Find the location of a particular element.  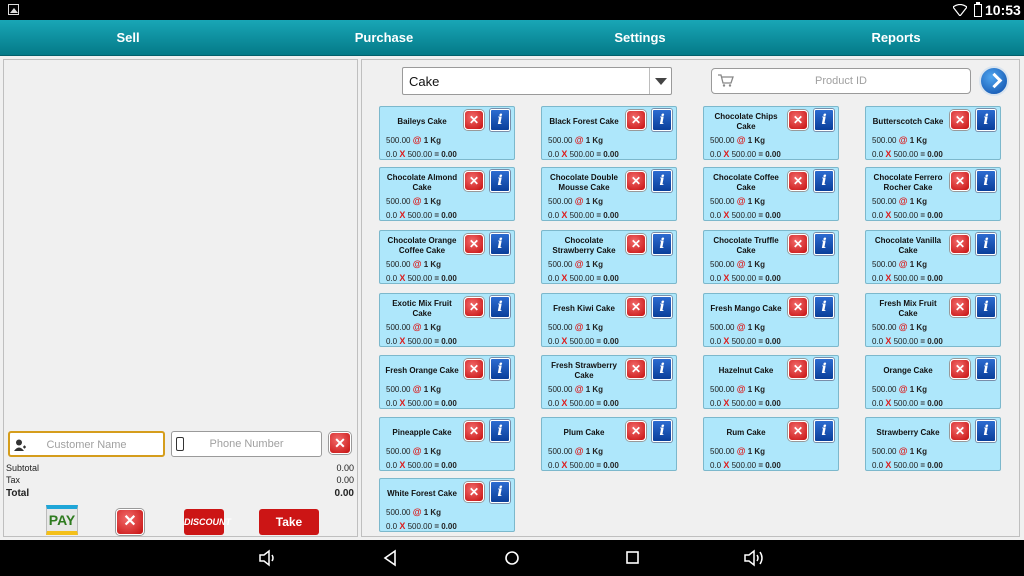

category-dropdown: Cake is located at coordinates (537, 81).